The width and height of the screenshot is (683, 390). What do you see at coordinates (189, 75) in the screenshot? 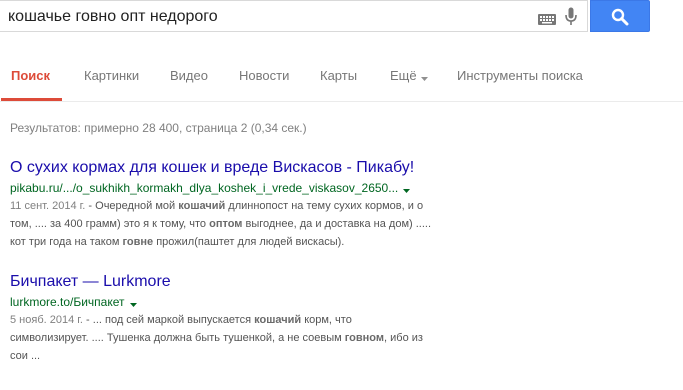
I see `tab-video: Видео` at bounding box center [189, 75].